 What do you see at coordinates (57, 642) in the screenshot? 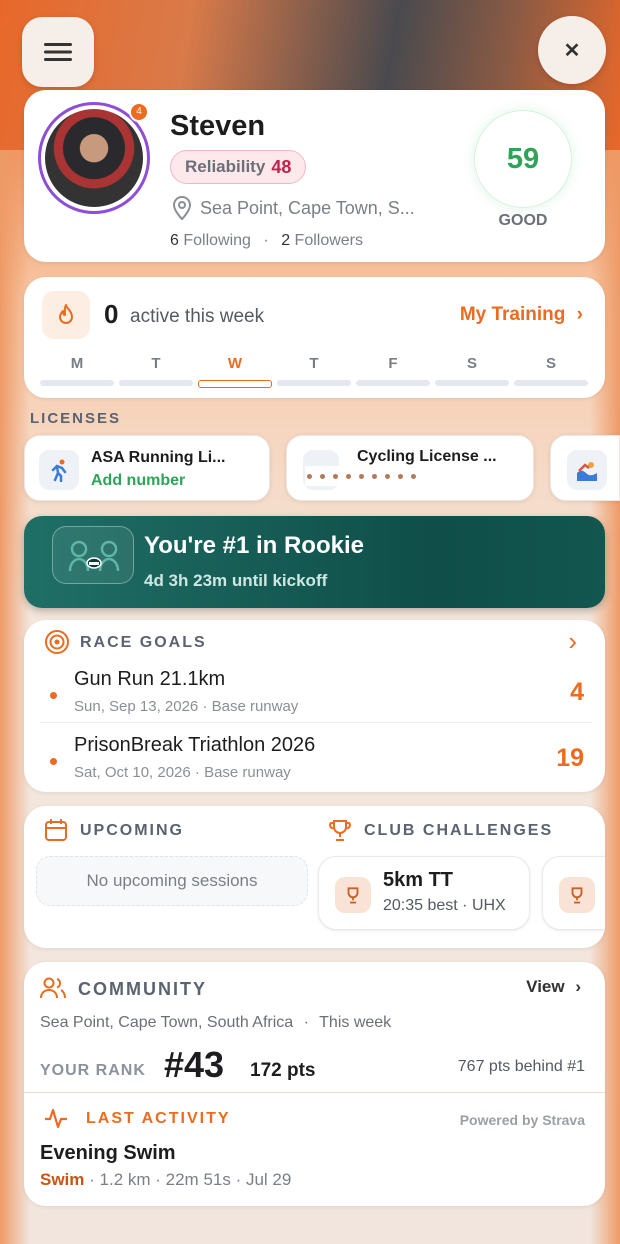
I see `target-icon` at bounding box center [57, 642].